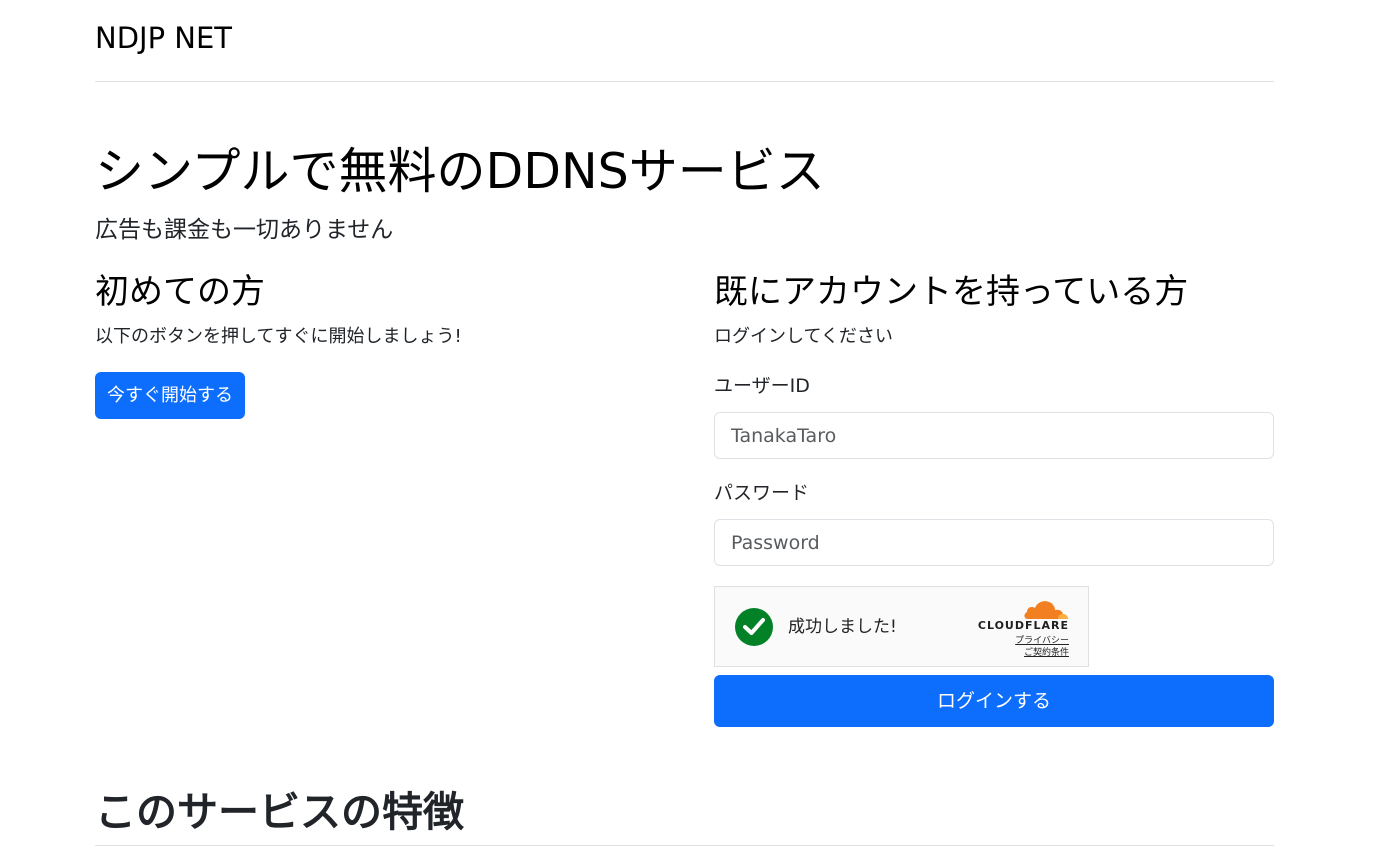  Describe the element at coordinates (754, 627) in the screenshot. I see `check-icon` at that location.